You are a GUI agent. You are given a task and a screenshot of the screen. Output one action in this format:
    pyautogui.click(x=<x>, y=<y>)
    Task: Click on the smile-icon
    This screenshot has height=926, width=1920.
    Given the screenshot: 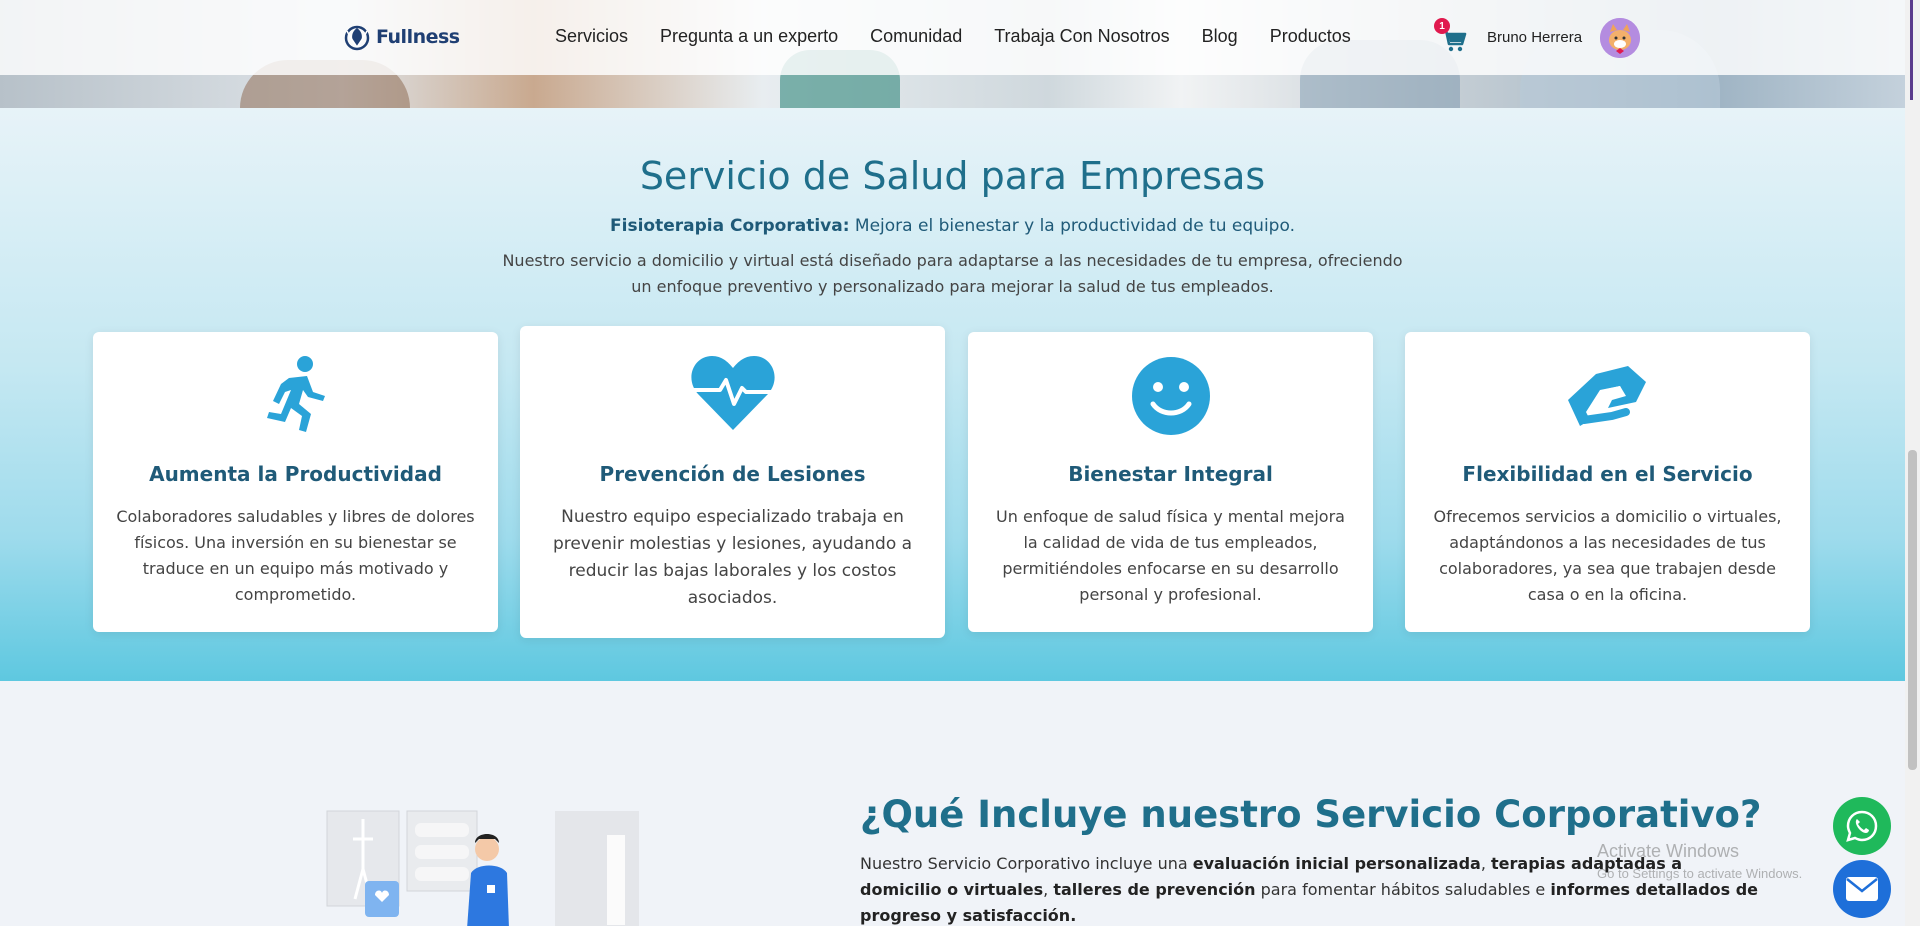 What is the action you would take?
    pyautogui.click(x=1170, y=396)
    